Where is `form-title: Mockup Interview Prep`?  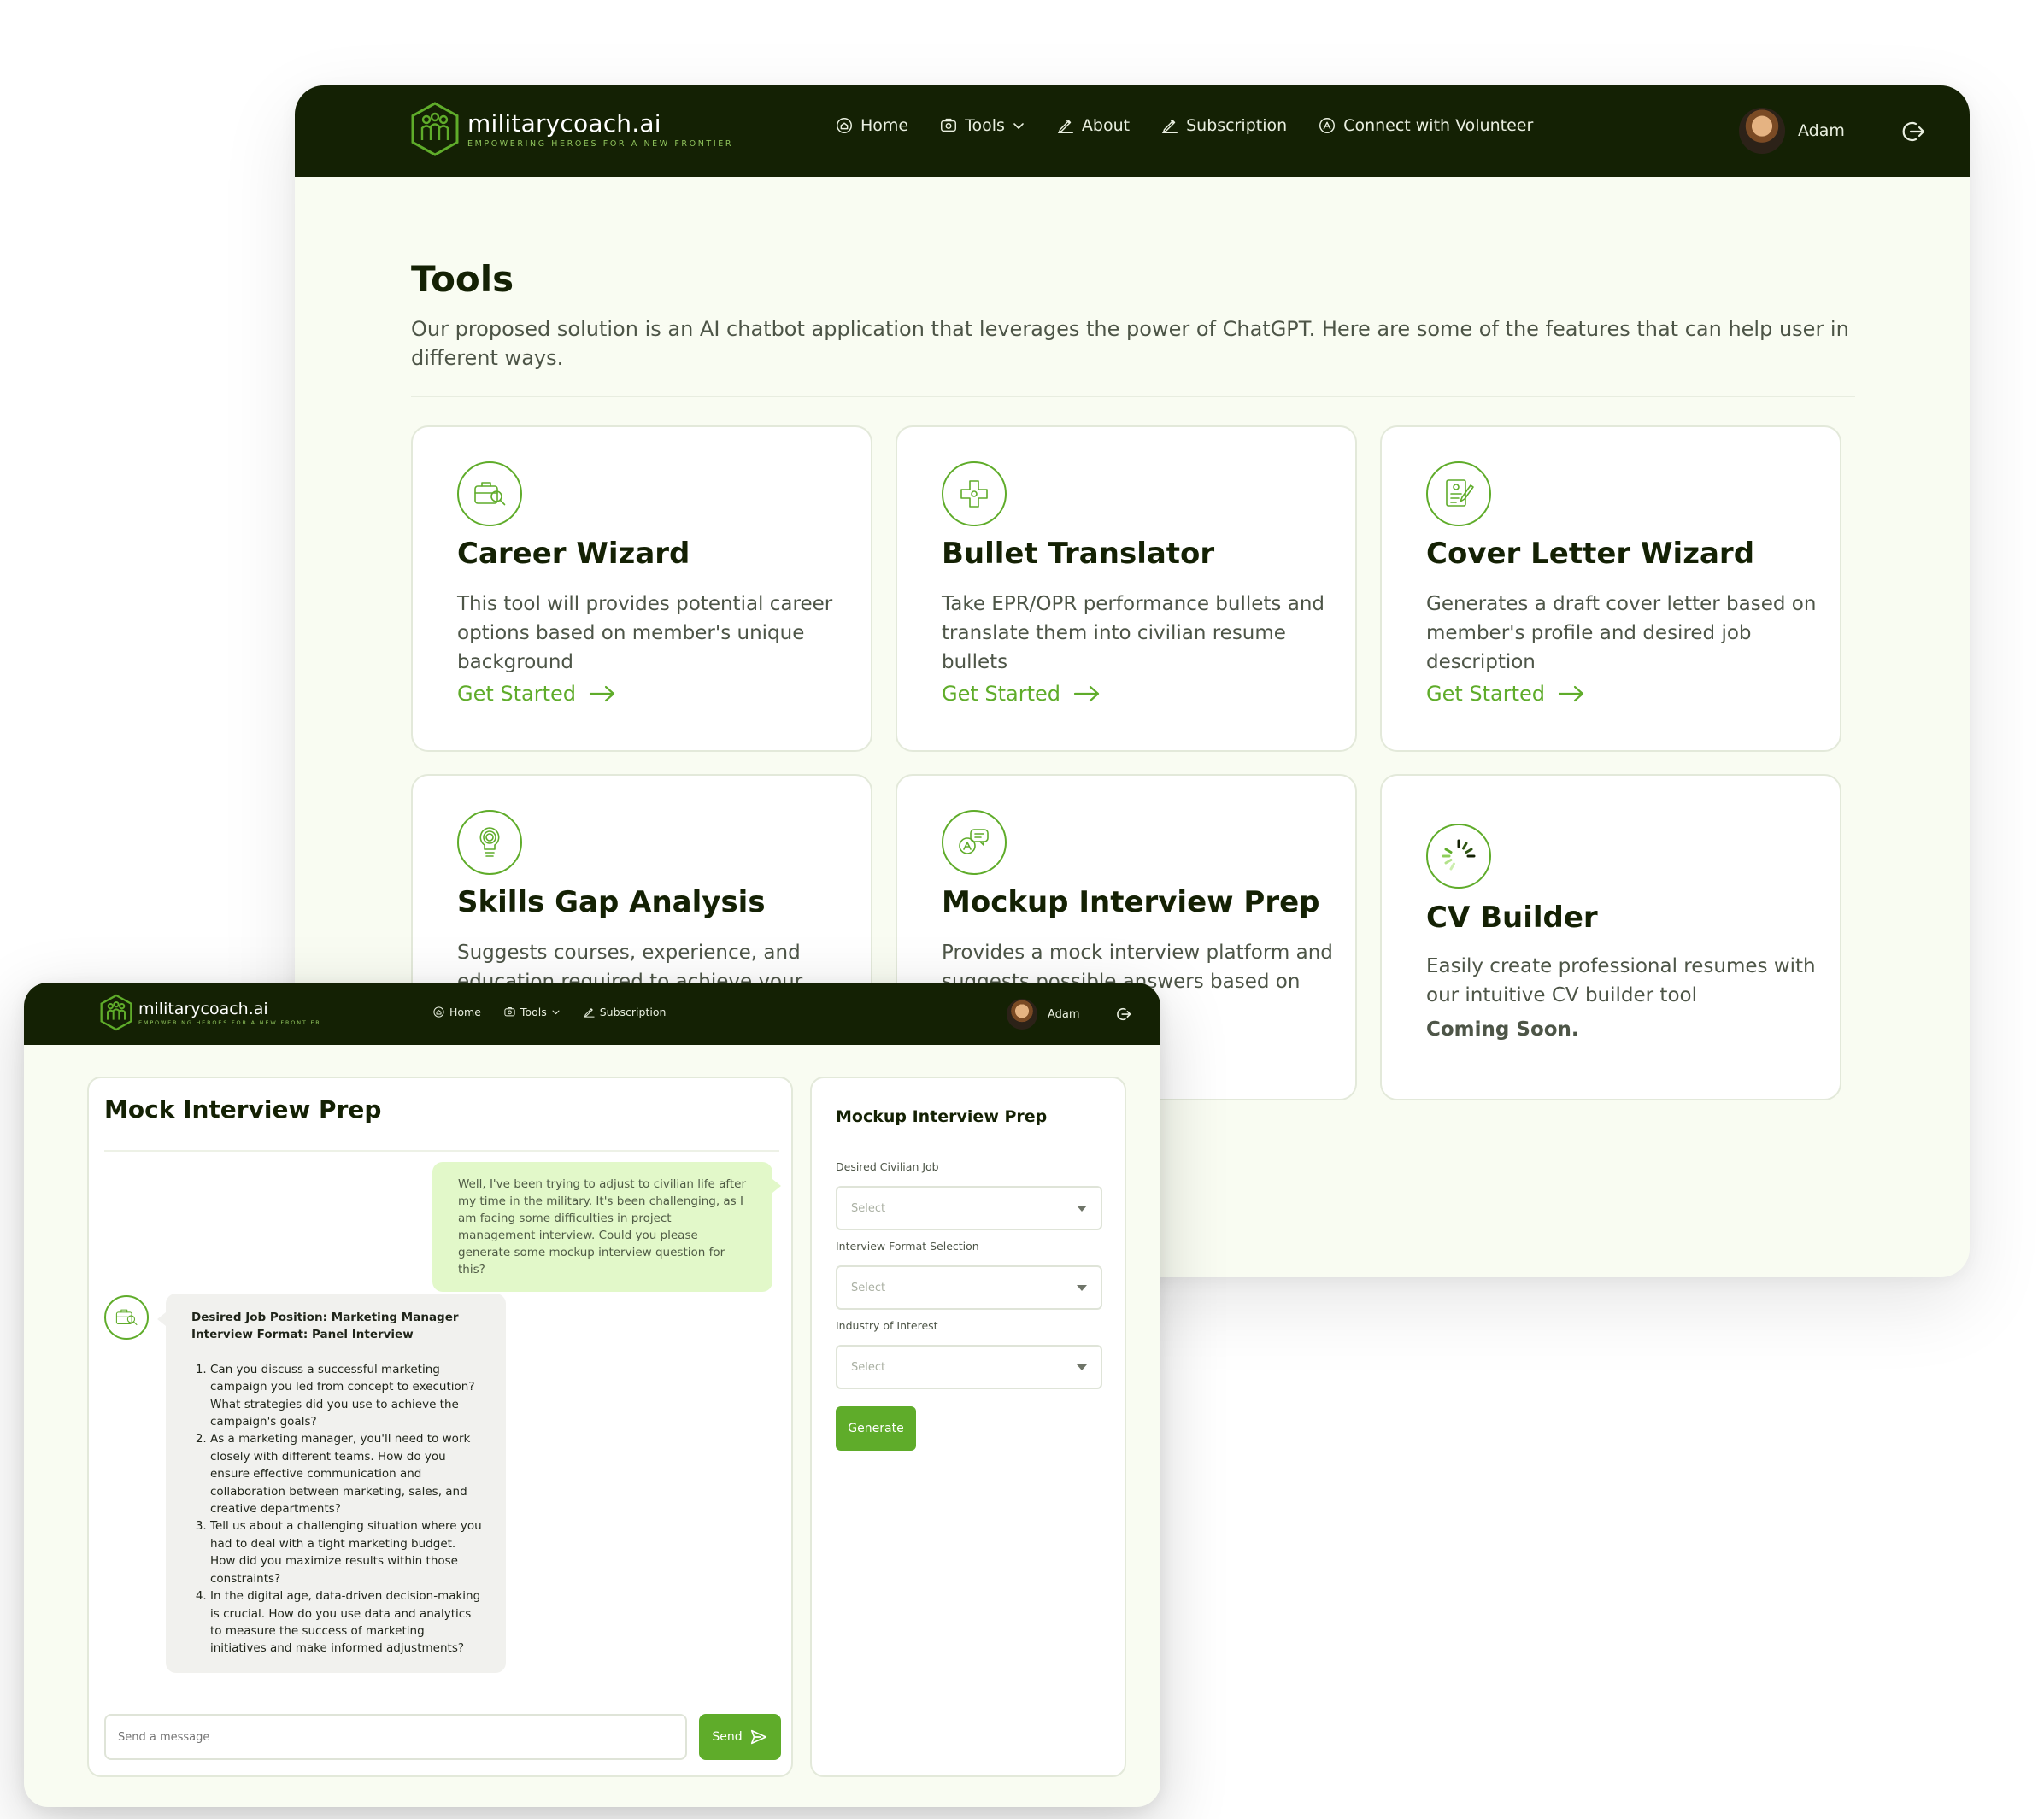
form-title: Mockup Interview Prep is located at coordinates (942, 1116).